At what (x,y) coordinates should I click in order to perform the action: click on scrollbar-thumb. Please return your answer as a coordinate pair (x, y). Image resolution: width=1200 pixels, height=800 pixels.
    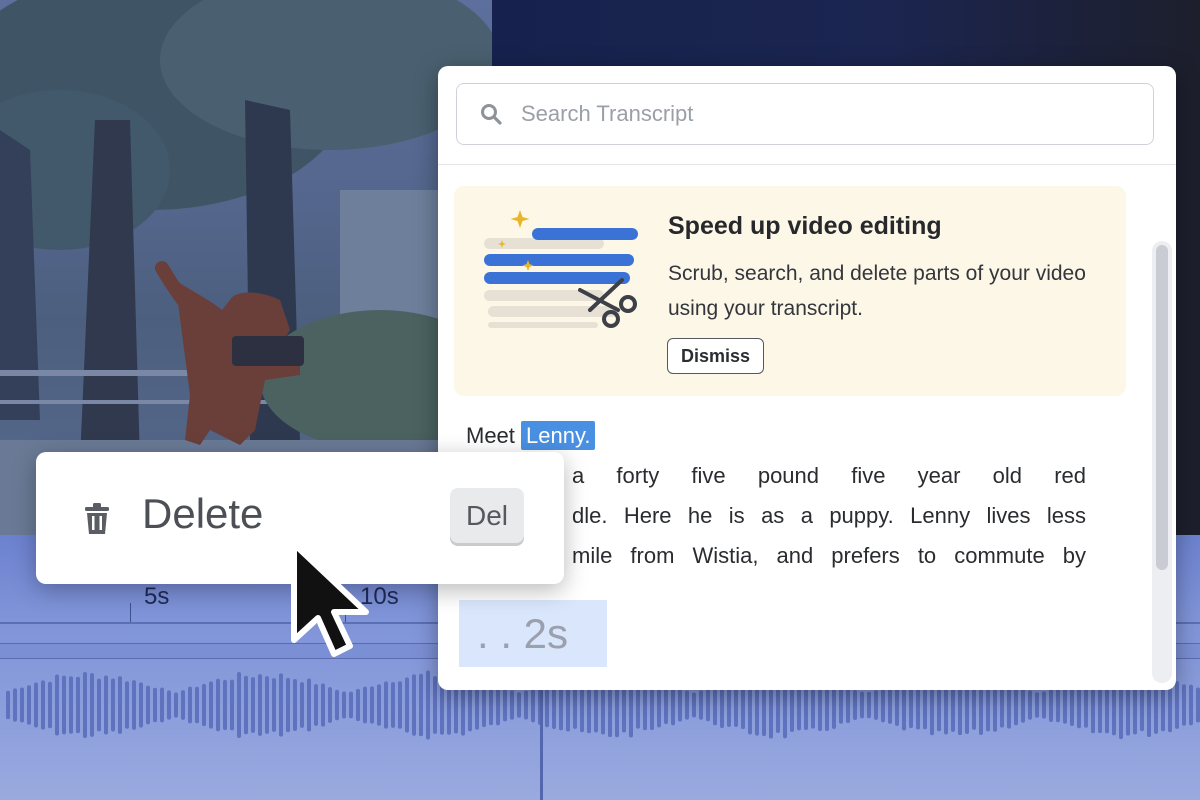
    Looking at the image, I should click on (1162, 407).